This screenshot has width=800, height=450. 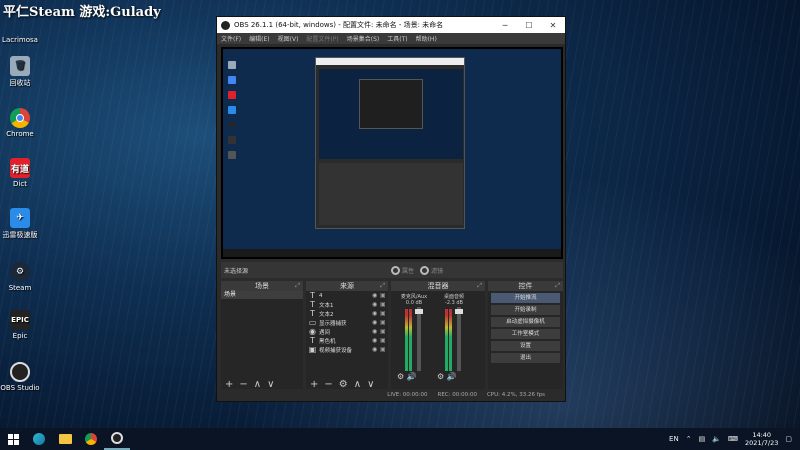 What do you see at coordinates (702, 439) in the screenshot?
I see `network-icon: ▤` at bounding box center [702, 439].